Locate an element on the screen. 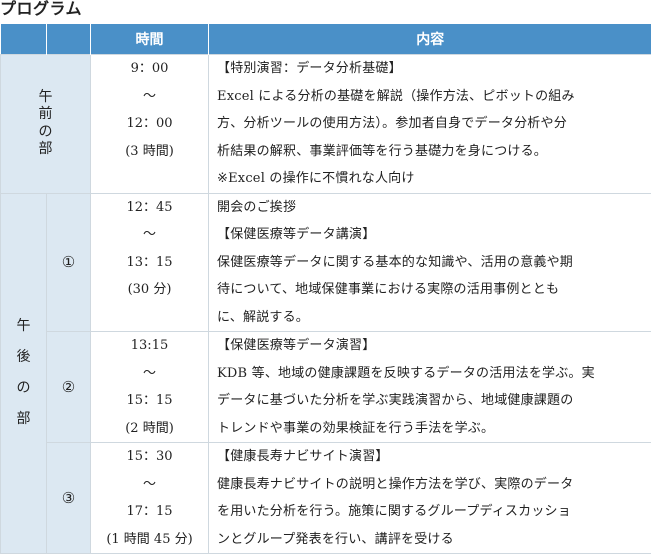  morning-time: 9：00 ～ 12：00 (3 時間) is located at coordinates (149, 124).